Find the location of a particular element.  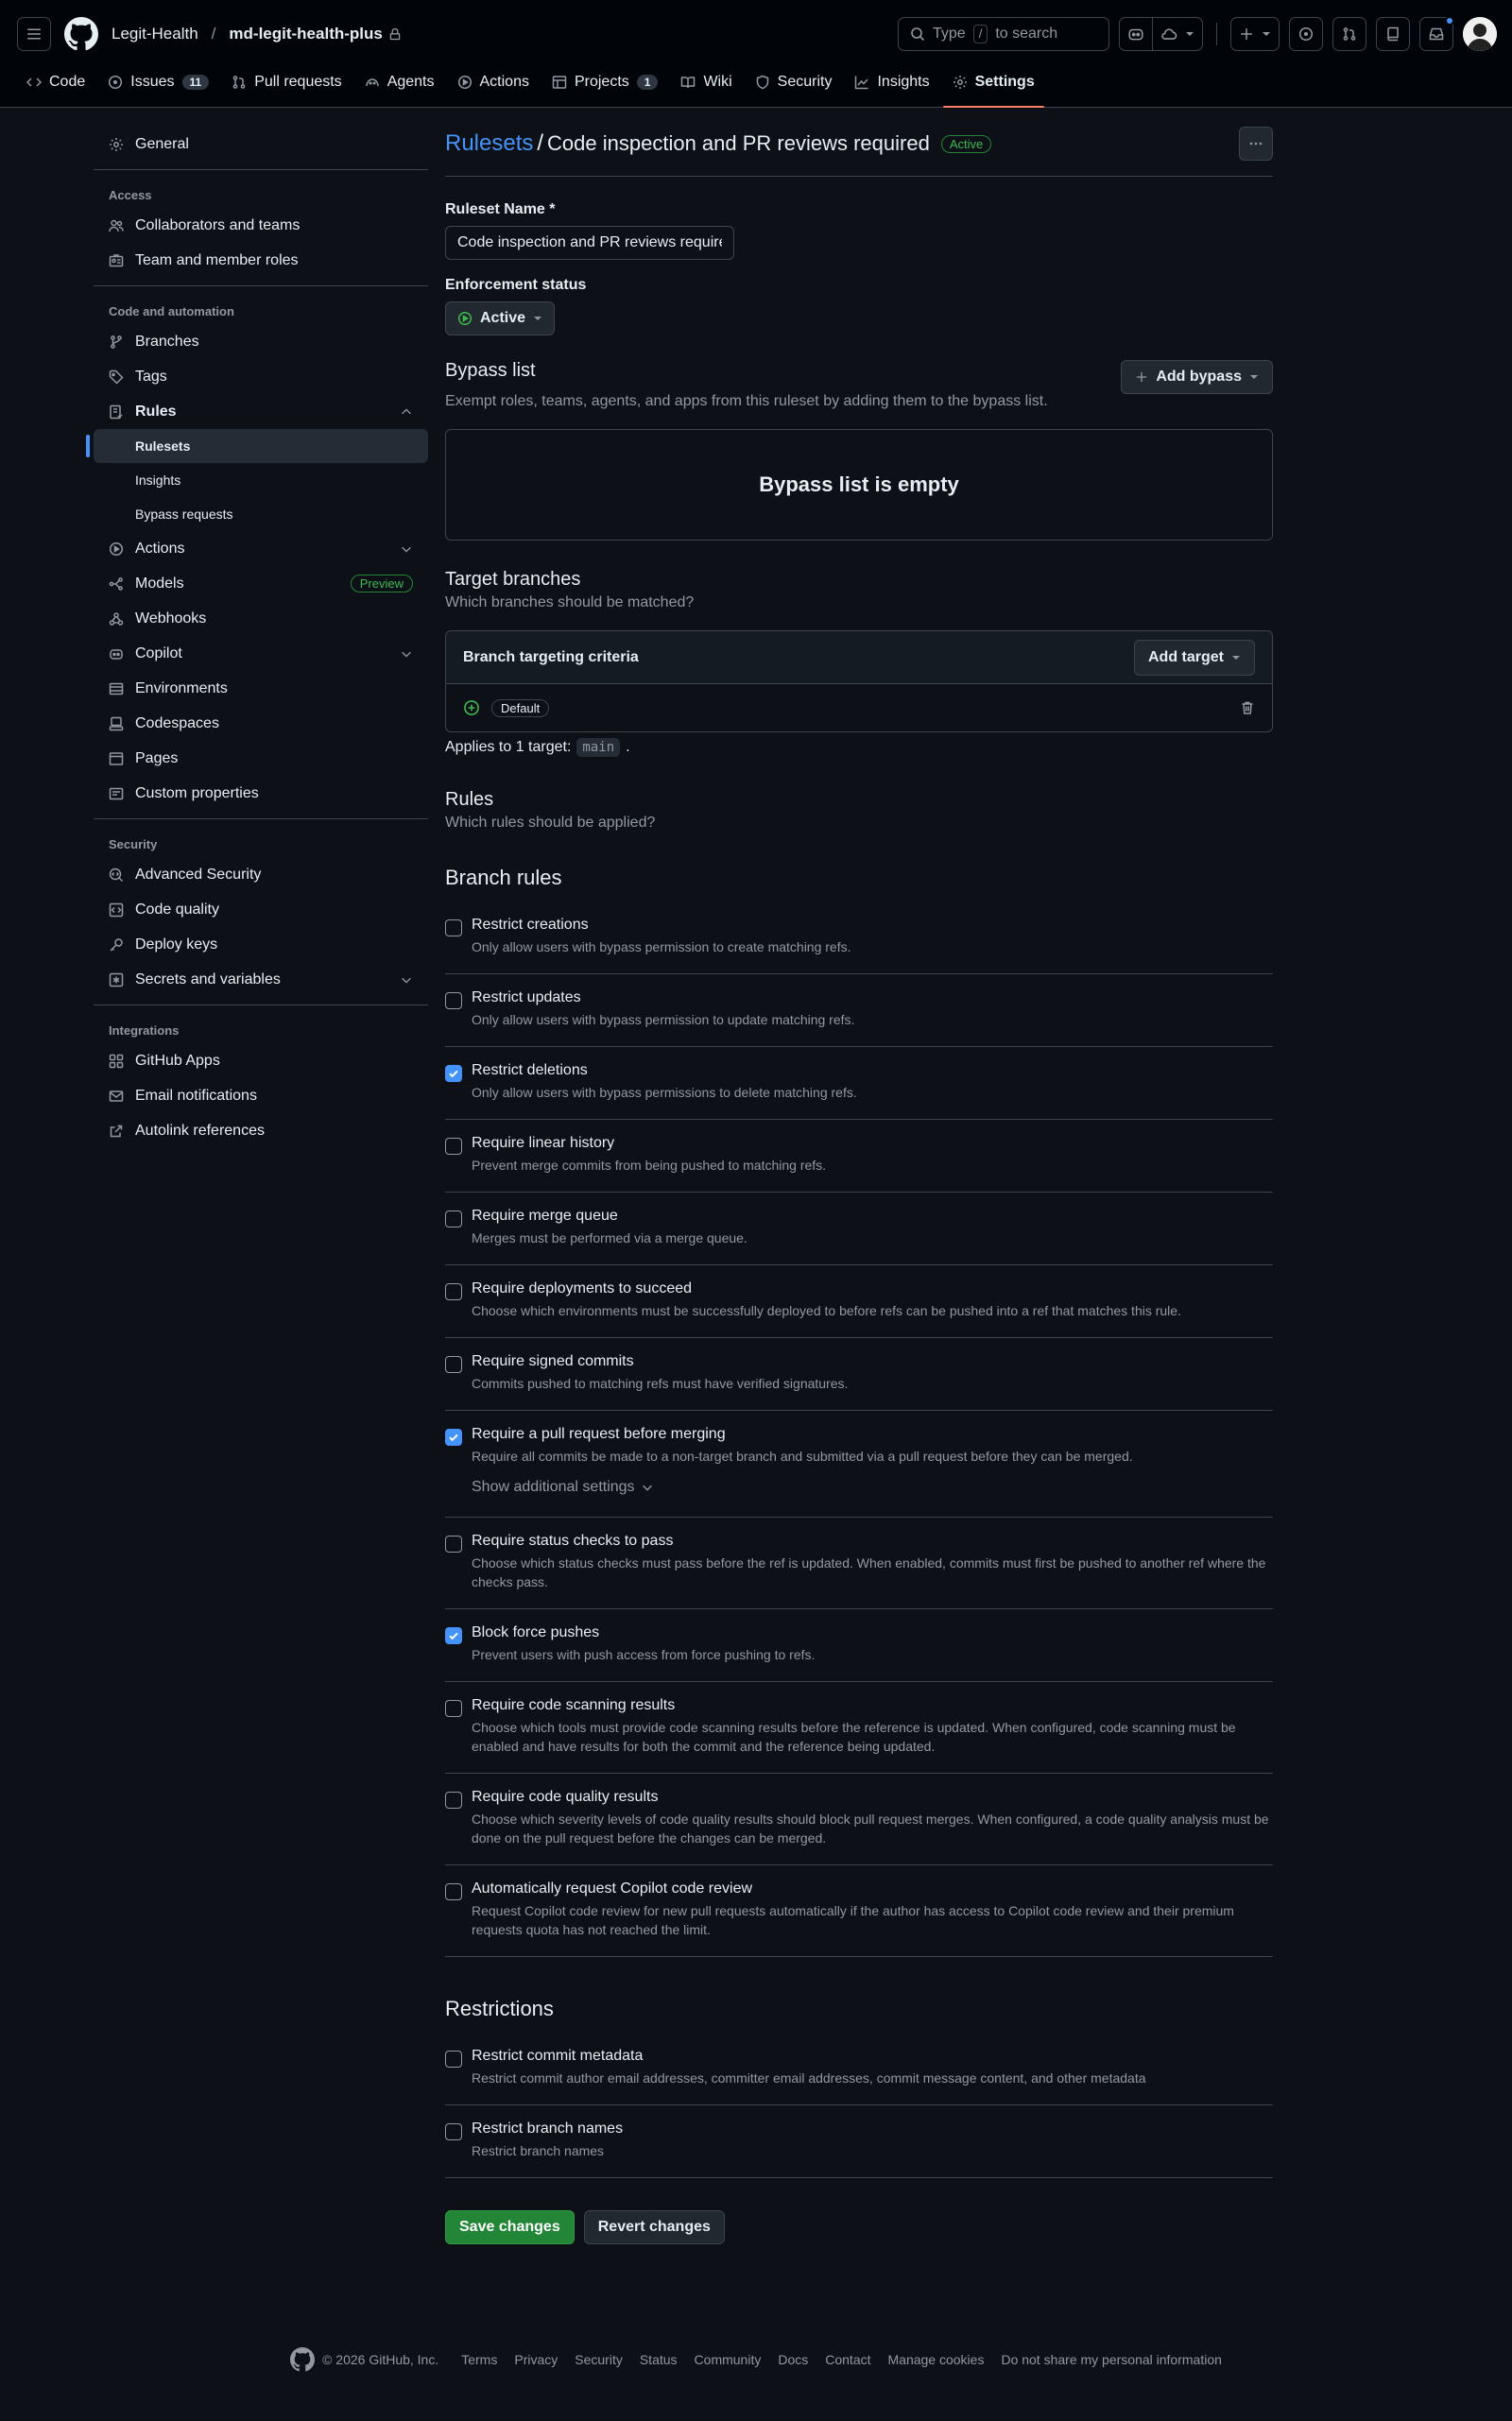

ruleset-name-input is located at coordinates (589, 243).